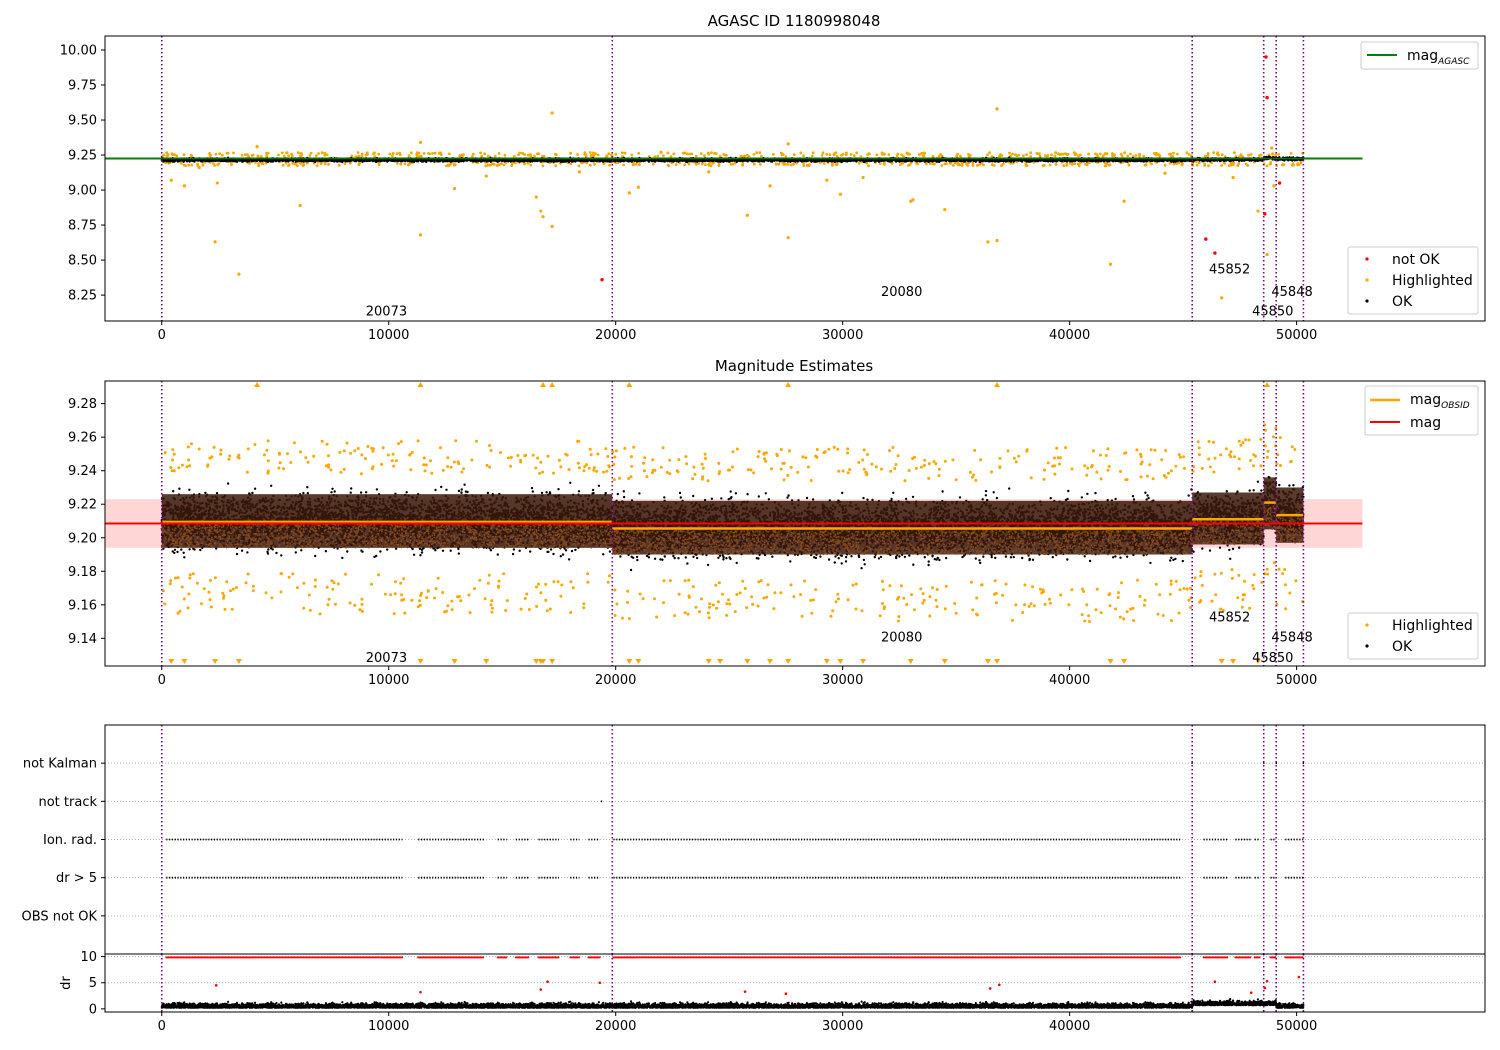 This screenshot has height=1050, width=1500. I want to click on y-tick-label: 10.00, so click(78, 51).